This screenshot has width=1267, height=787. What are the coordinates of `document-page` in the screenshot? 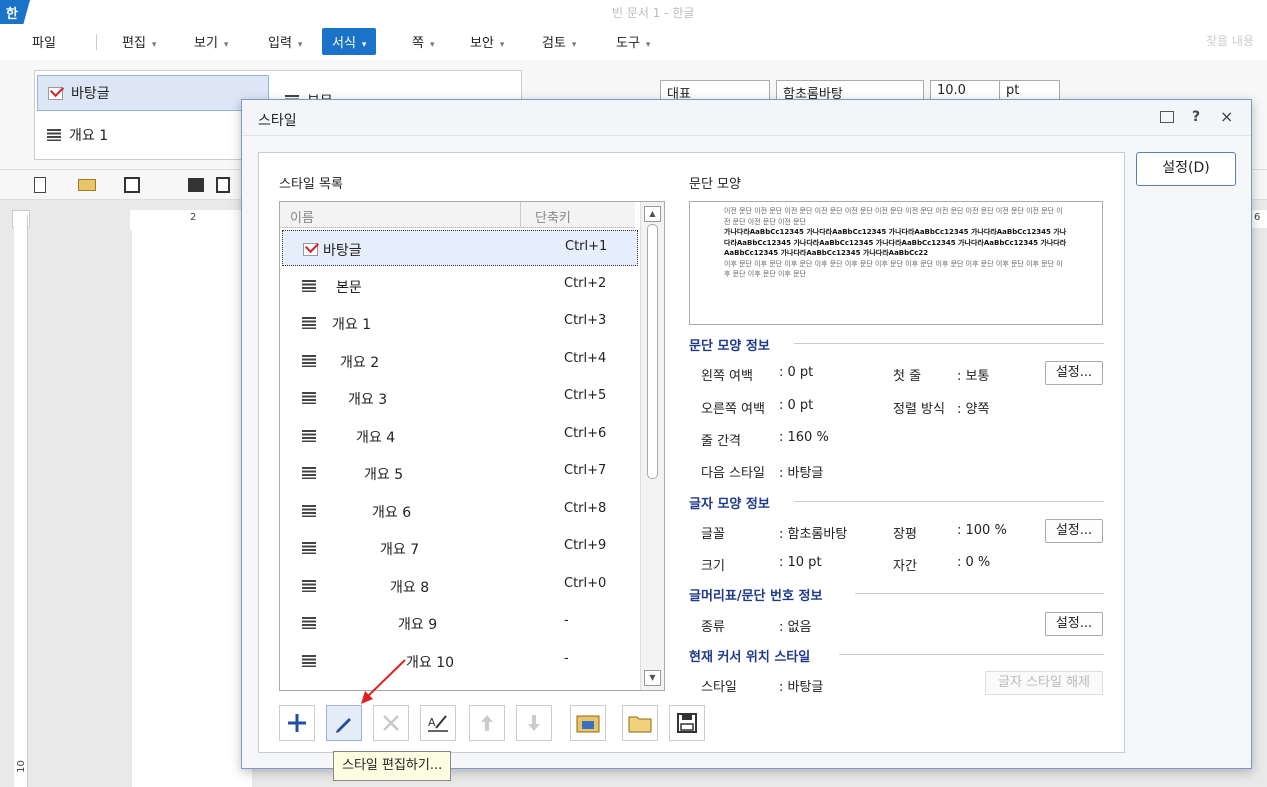 It's located at (192, 508).